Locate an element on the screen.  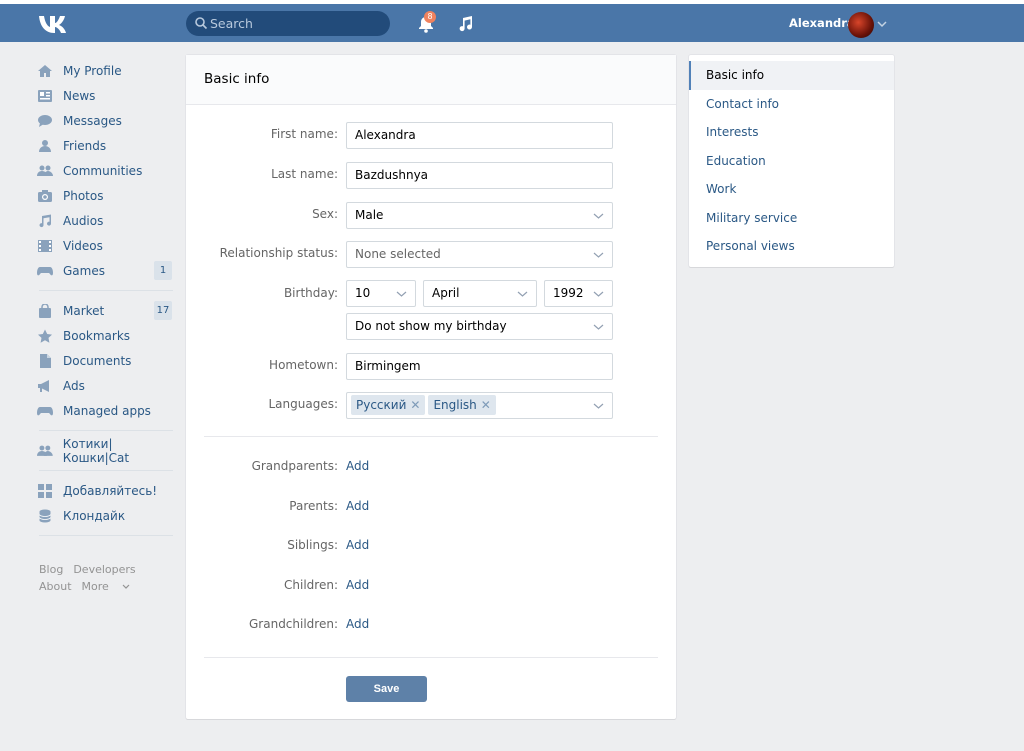
menu-item-personal-views: Personal views is located at coordinates (791, 246).